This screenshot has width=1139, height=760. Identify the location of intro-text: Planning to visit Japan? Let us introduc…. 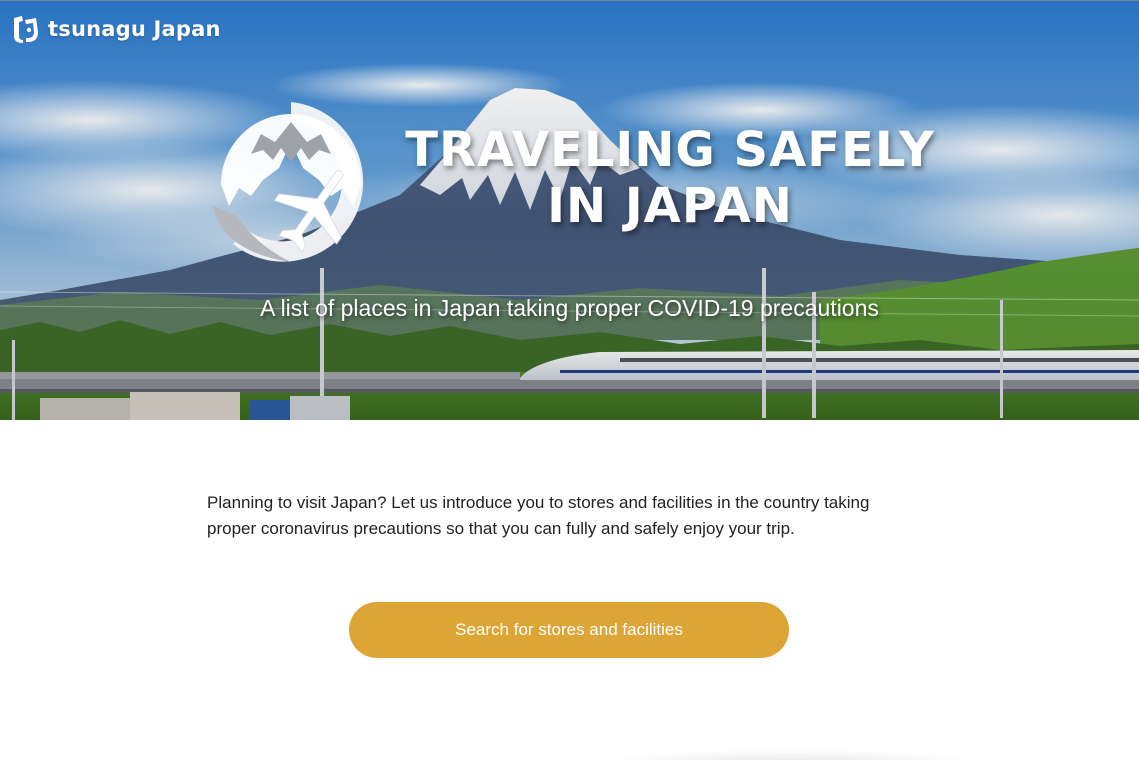
(577, 516).